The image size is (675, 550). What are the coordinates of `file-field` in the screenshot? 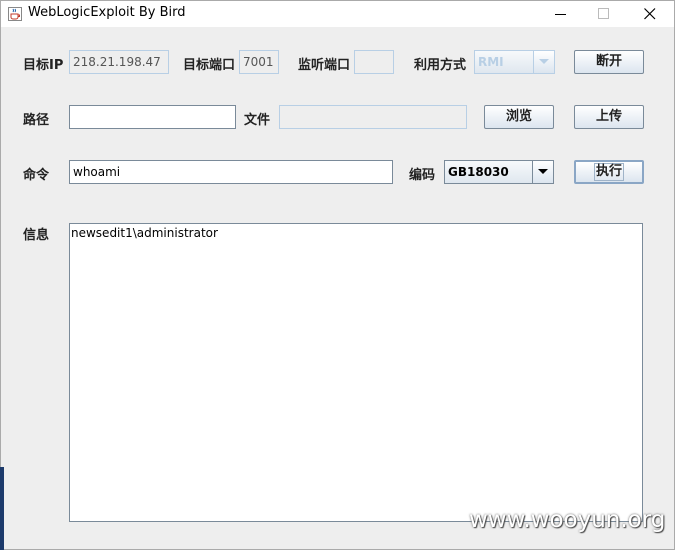 It's located at (373, 117).